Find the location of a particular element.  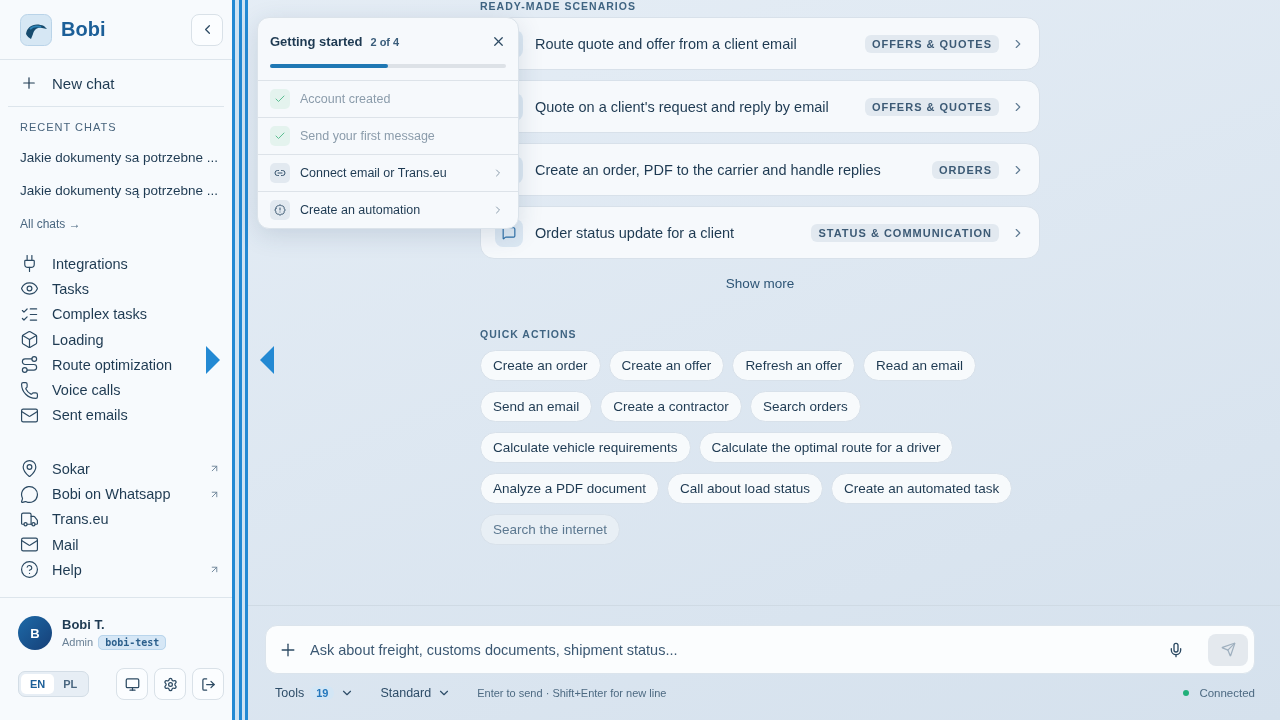

route-icon is located at coordinates (29, 365).